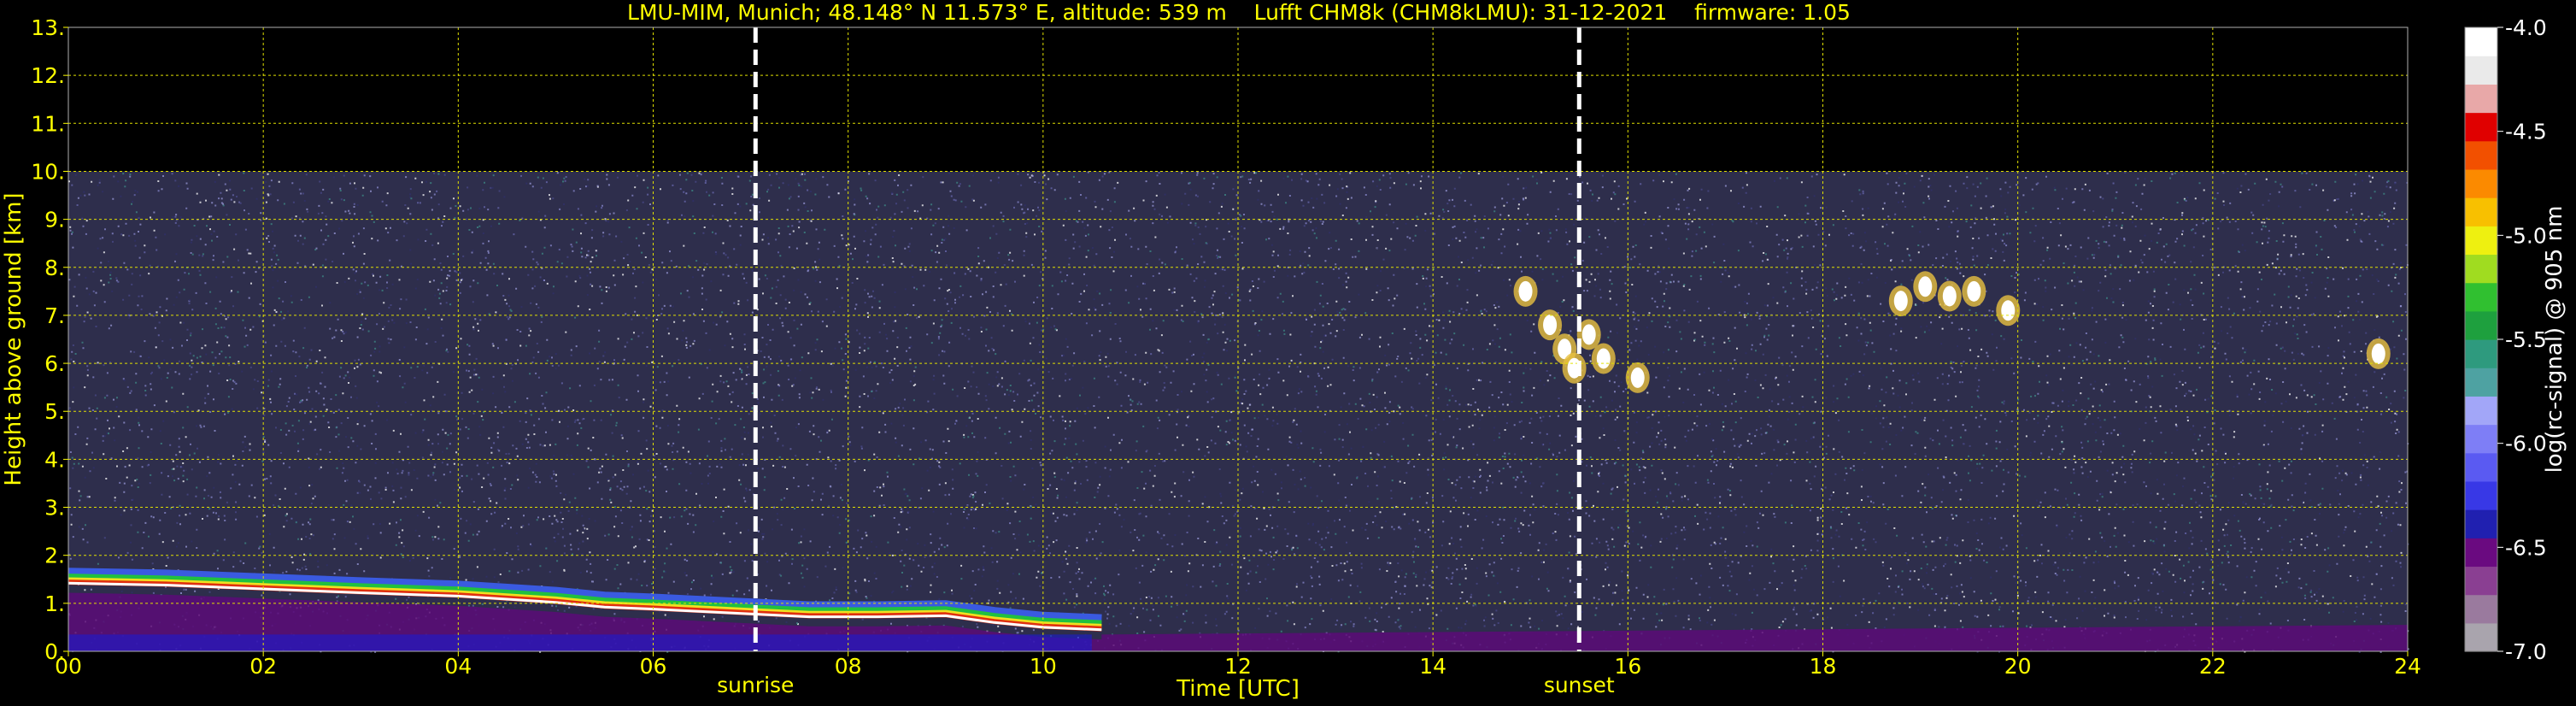 The image size is (2576, 706). I want to click on x-tick-label: 04, so click(458, 666).